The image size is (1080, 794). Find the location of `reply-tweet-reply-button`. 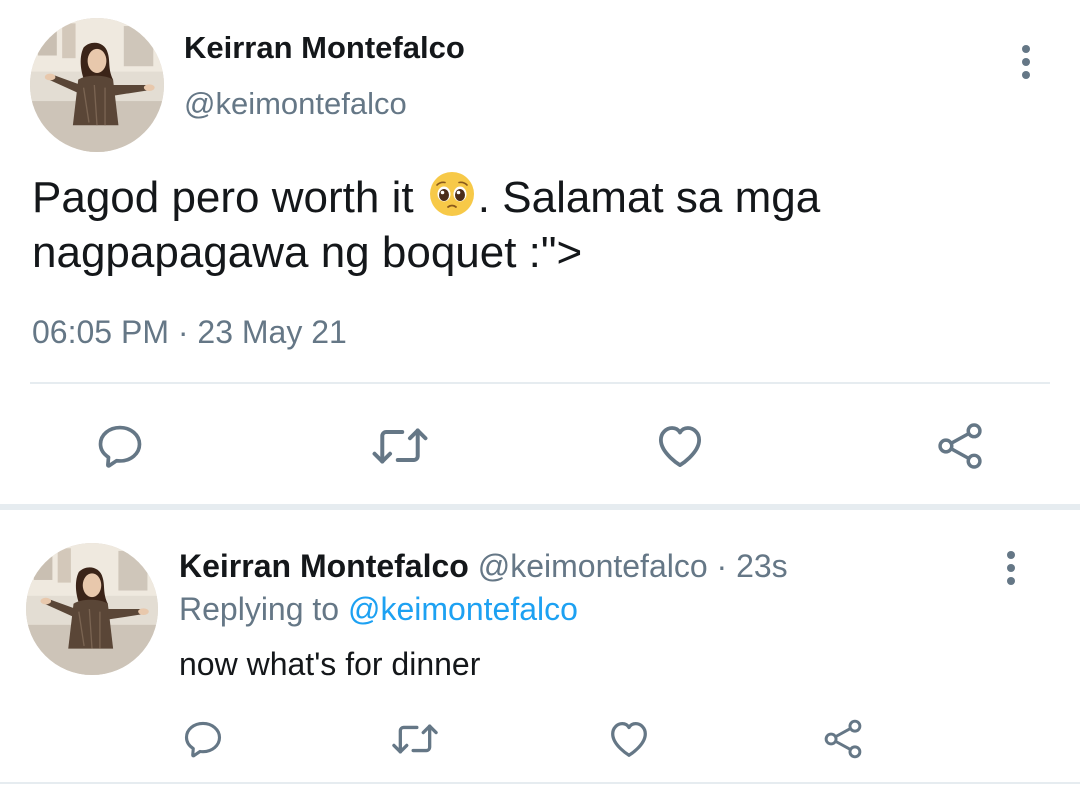

reply-tweet-reply-button is located at coordinates (203, 739).